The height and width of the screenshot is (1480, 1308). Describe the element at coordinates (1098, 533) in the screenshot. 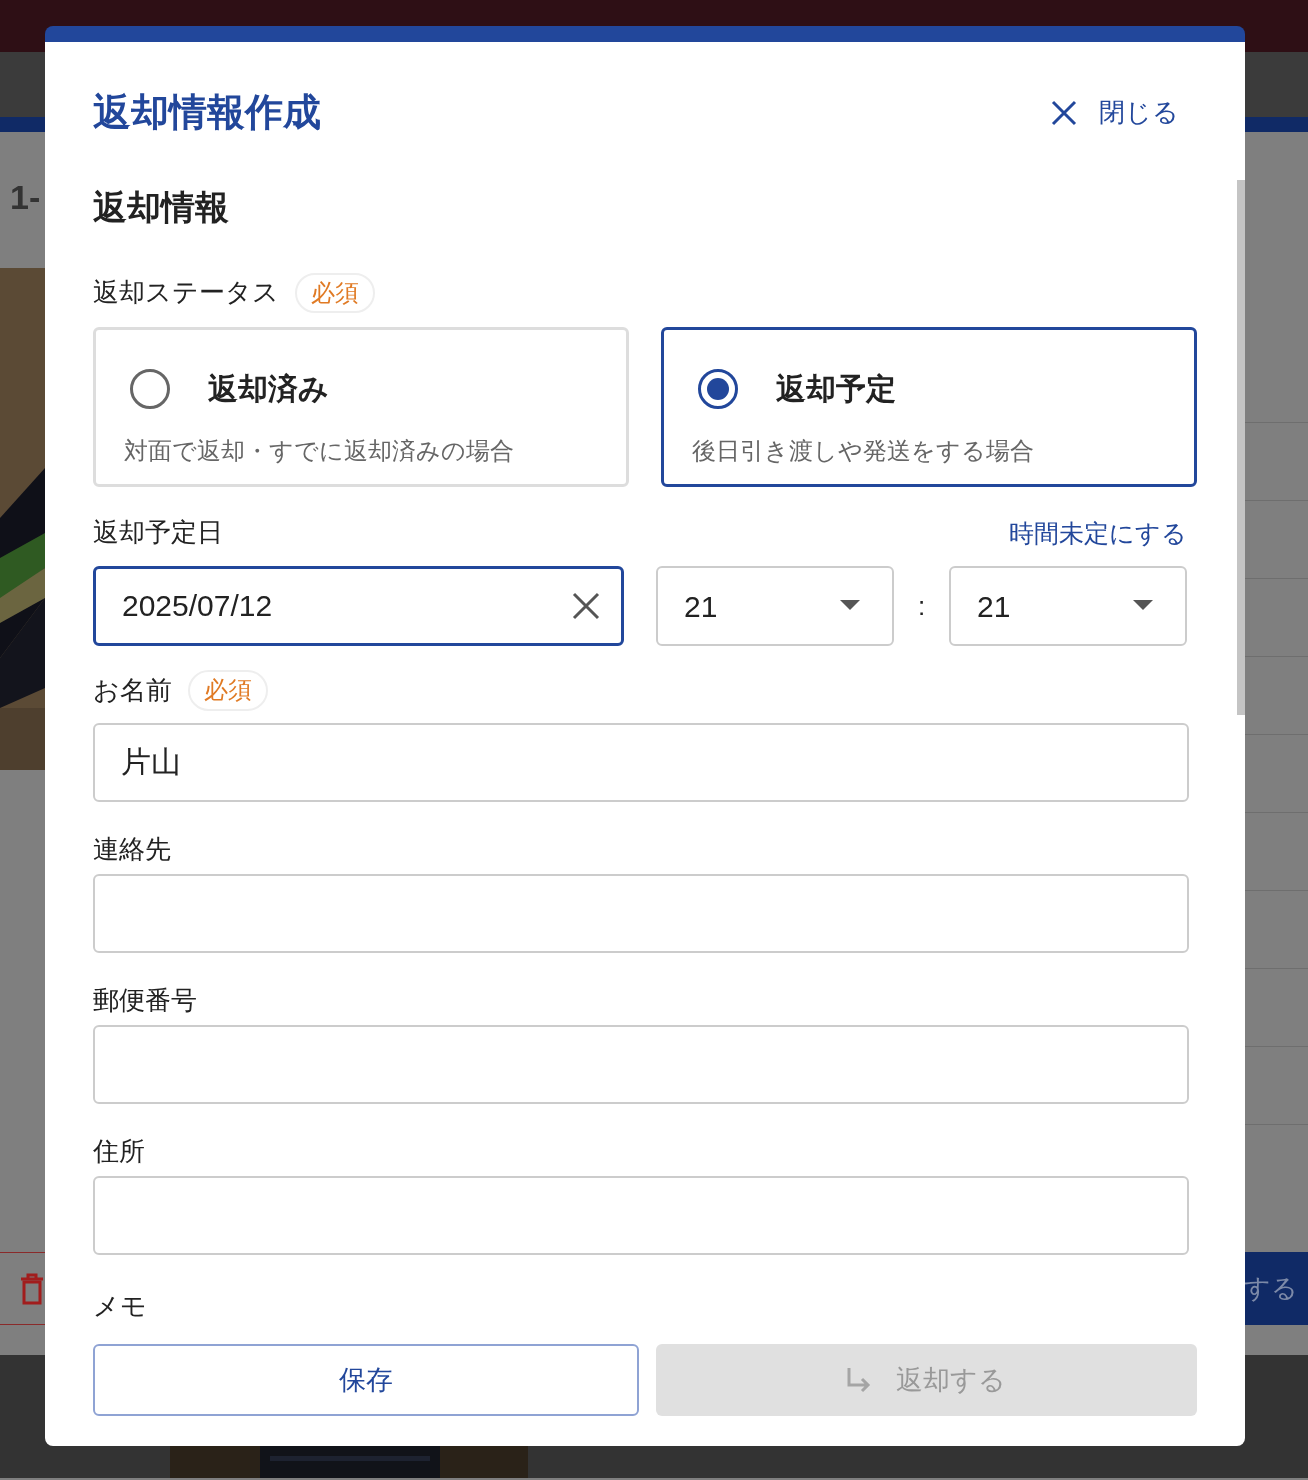

I see `time-undecided-link: 時間未定にする` at that location.